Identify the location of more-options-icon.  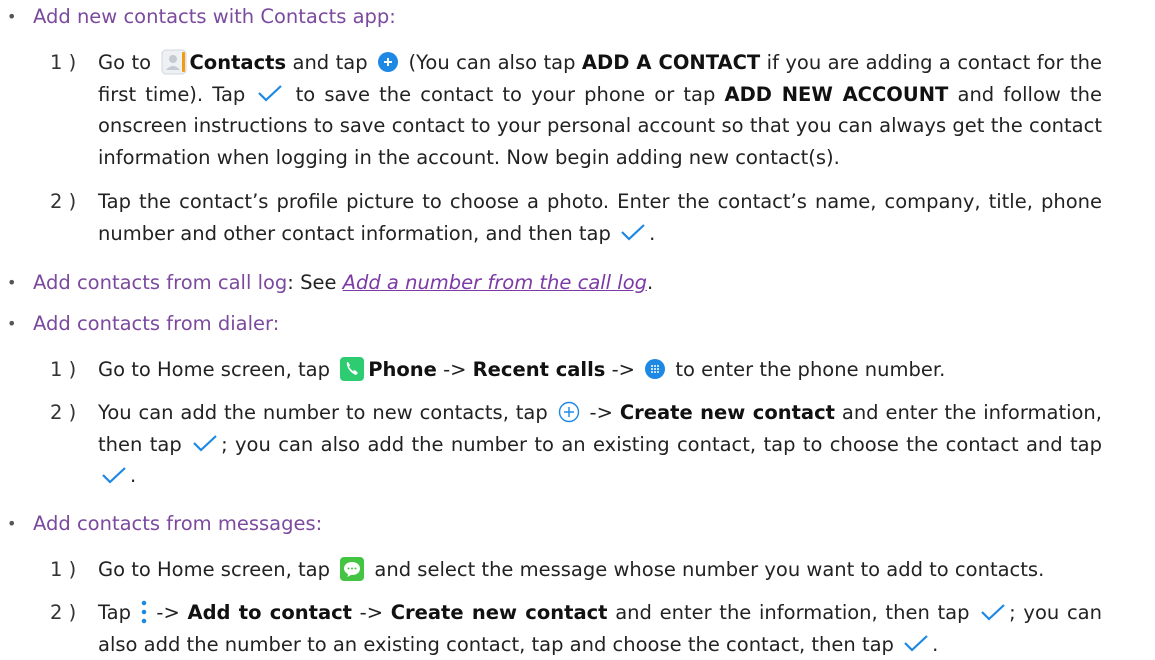
(144, 612).